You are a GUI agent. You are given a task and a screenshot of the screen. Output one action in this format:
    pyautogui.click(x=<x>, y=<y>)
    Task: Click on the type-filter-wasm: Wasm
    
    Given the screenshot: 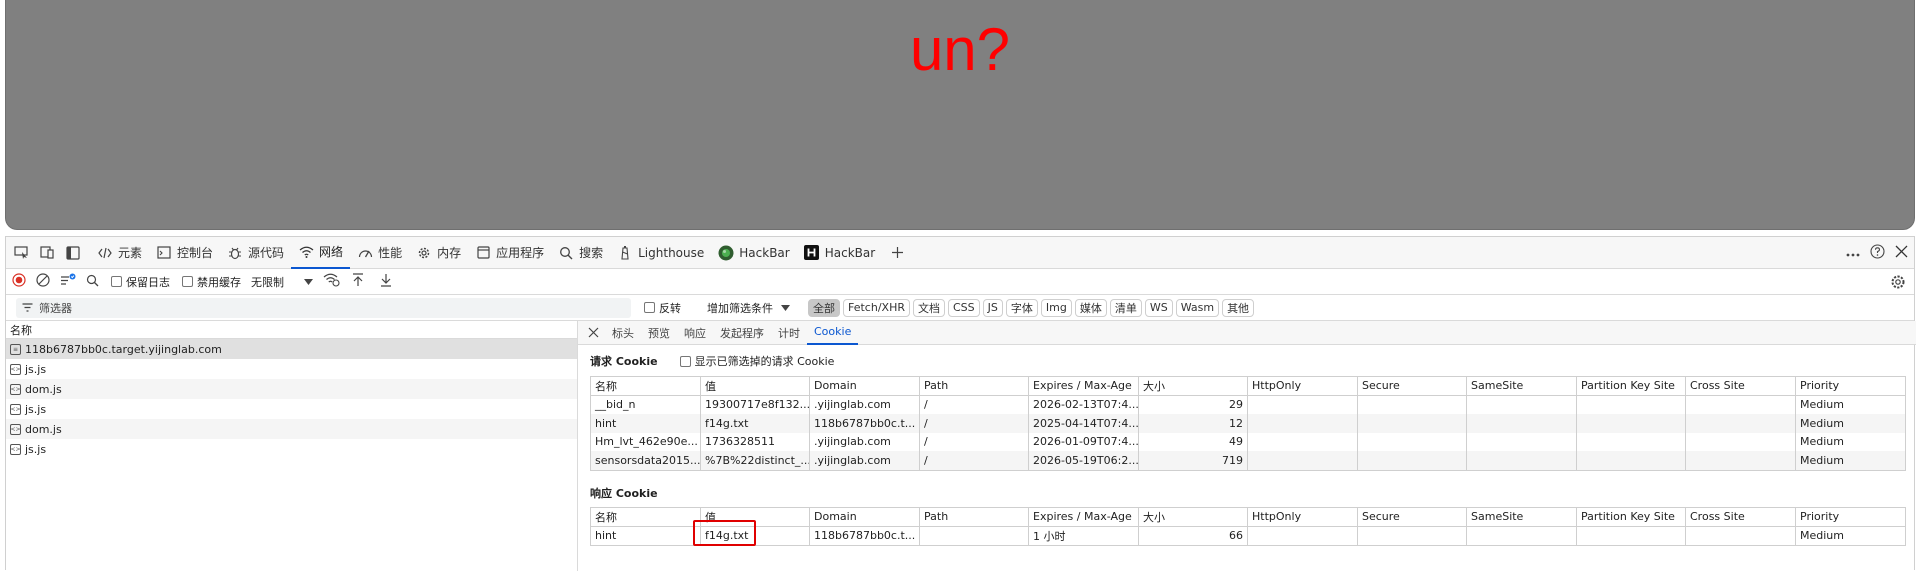 What is the action you would take?
    pyautogui.click(x=1197, y=307)
    